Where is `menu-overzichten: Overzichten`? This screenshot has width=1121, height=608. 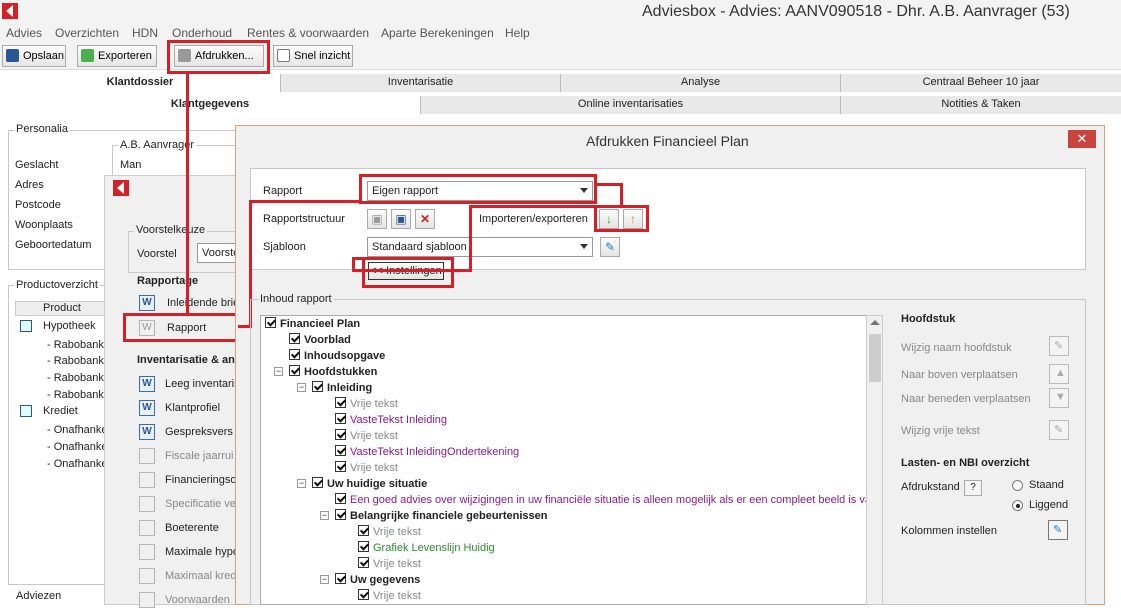
menu-overzichten: Overzichten is located at coordinates (87, 33).